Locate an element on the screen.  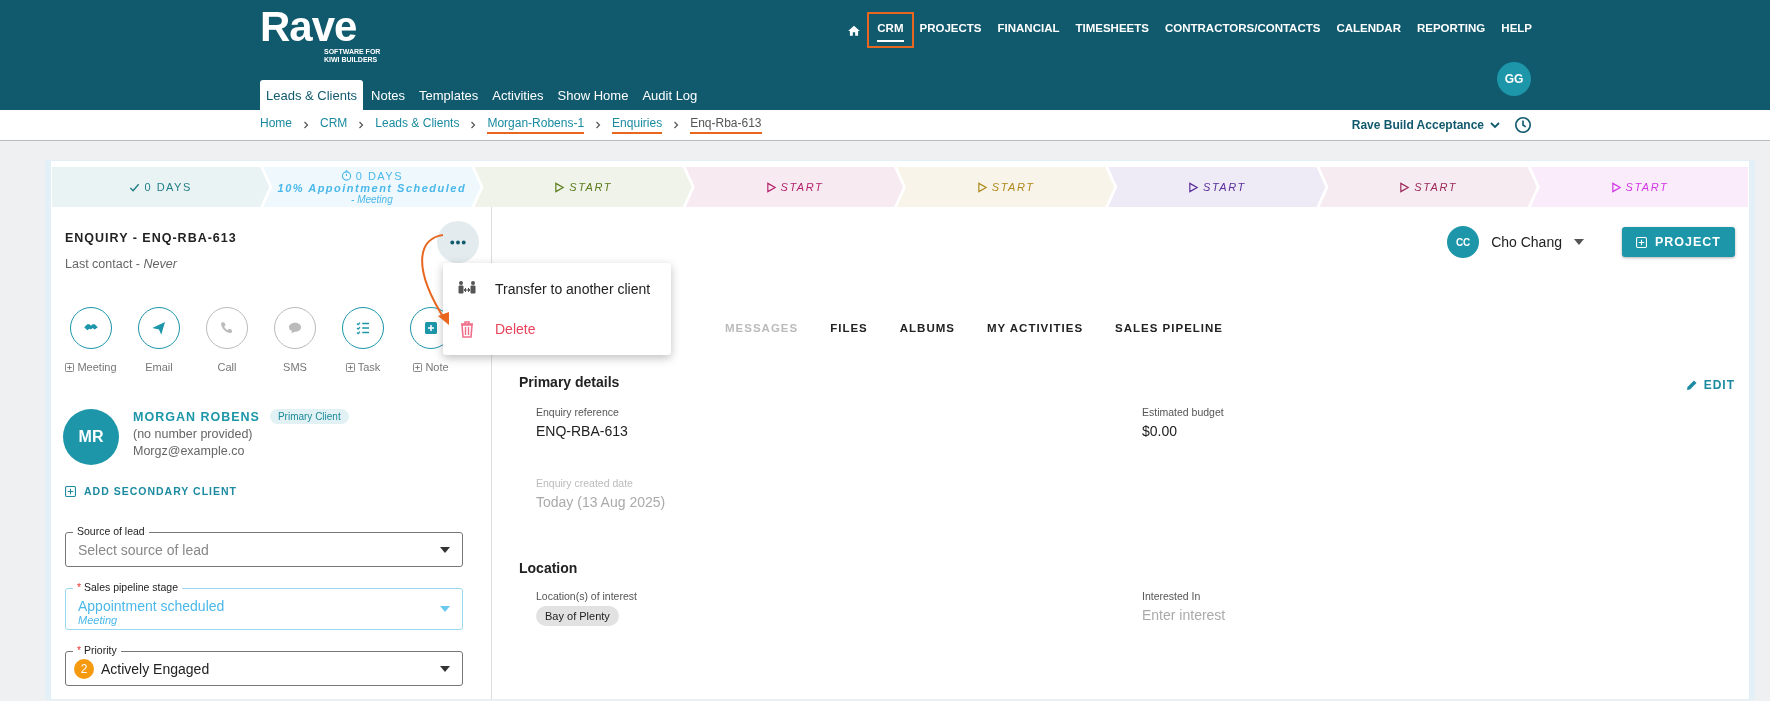
nav-link: PROJECTS is located at coordinates (950, 31).